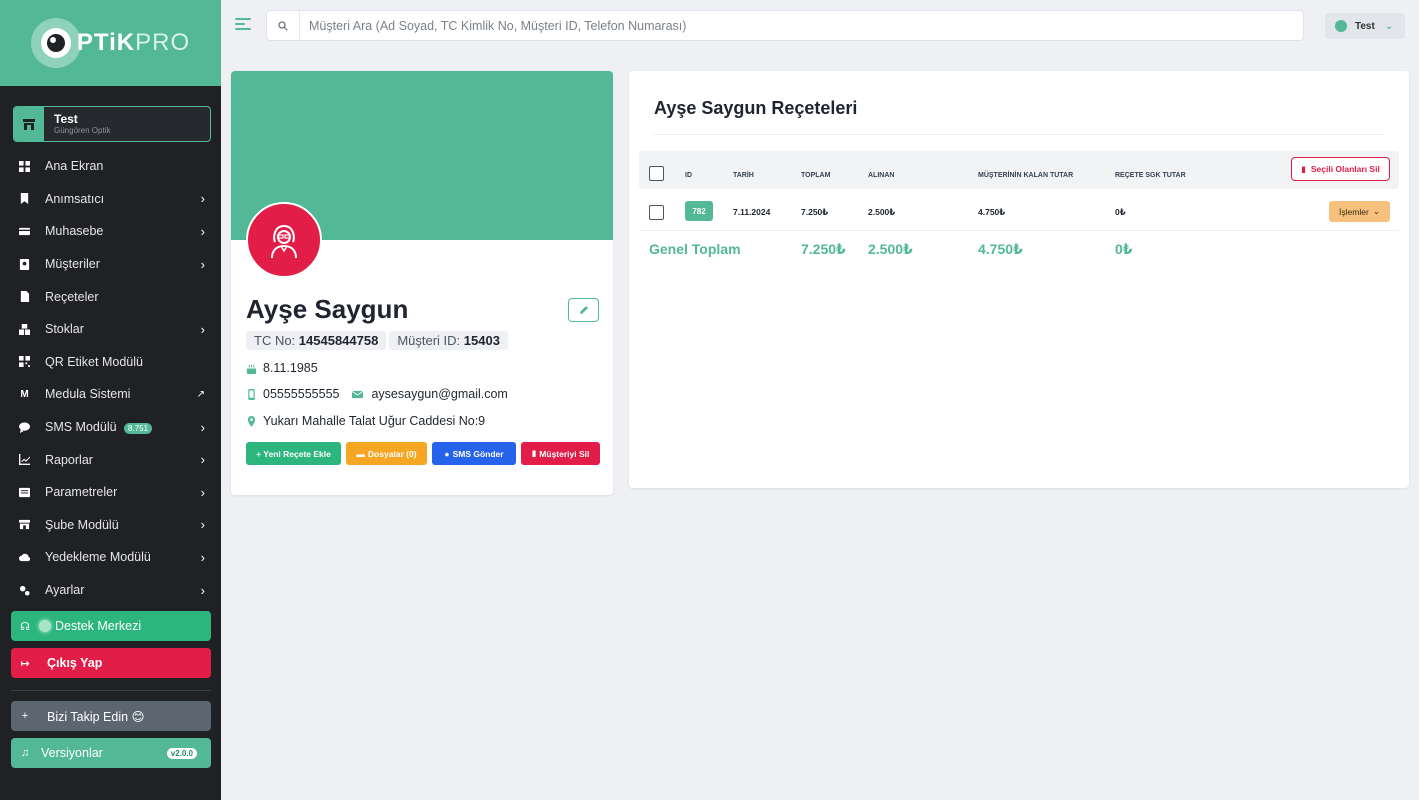  I want to click on column-header-total: TOPLAM, so click(816, 175).